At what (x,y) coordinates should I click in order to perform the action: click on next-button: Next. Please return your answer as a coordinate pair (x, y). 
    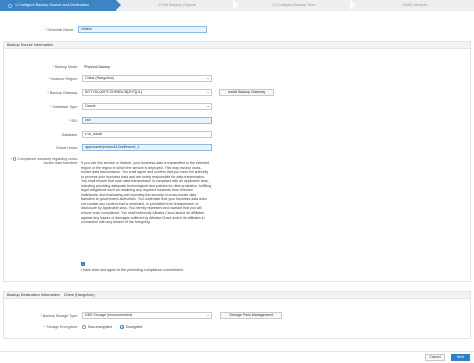
    Looking at the image, I should click on (460, 357).